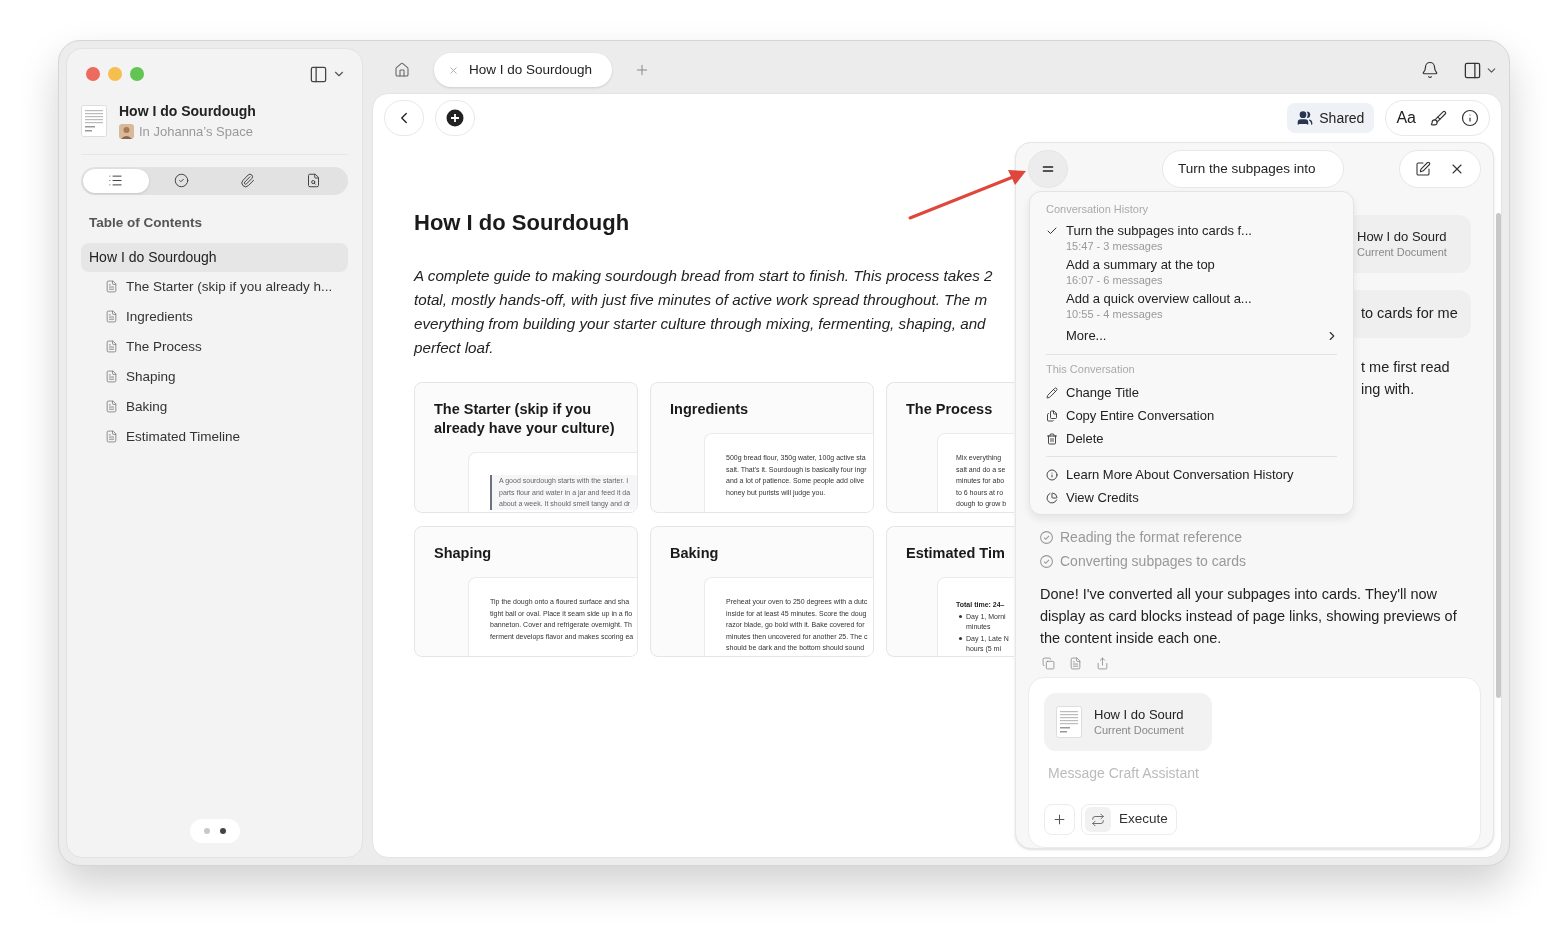 This screenshot has height=943, width=1568. Describe the element at coordinates (453, 70) in the screenshot. I see `close-tab-icon` at that location.